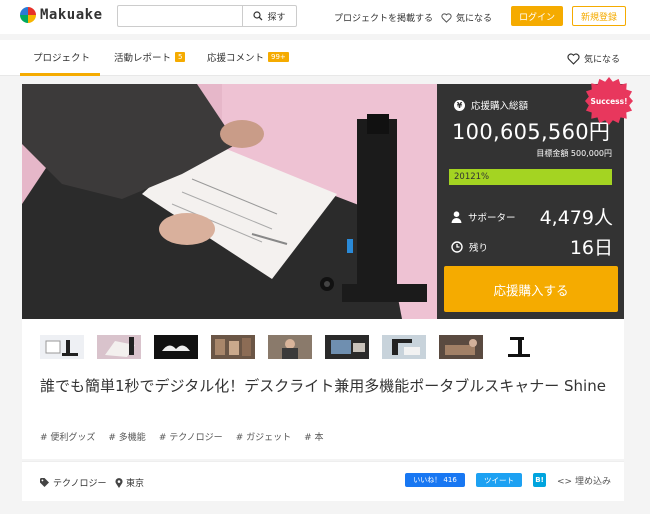 The width and height of the screenshot is (650, 514). I want to click on tag-icon, so click(44, 482).